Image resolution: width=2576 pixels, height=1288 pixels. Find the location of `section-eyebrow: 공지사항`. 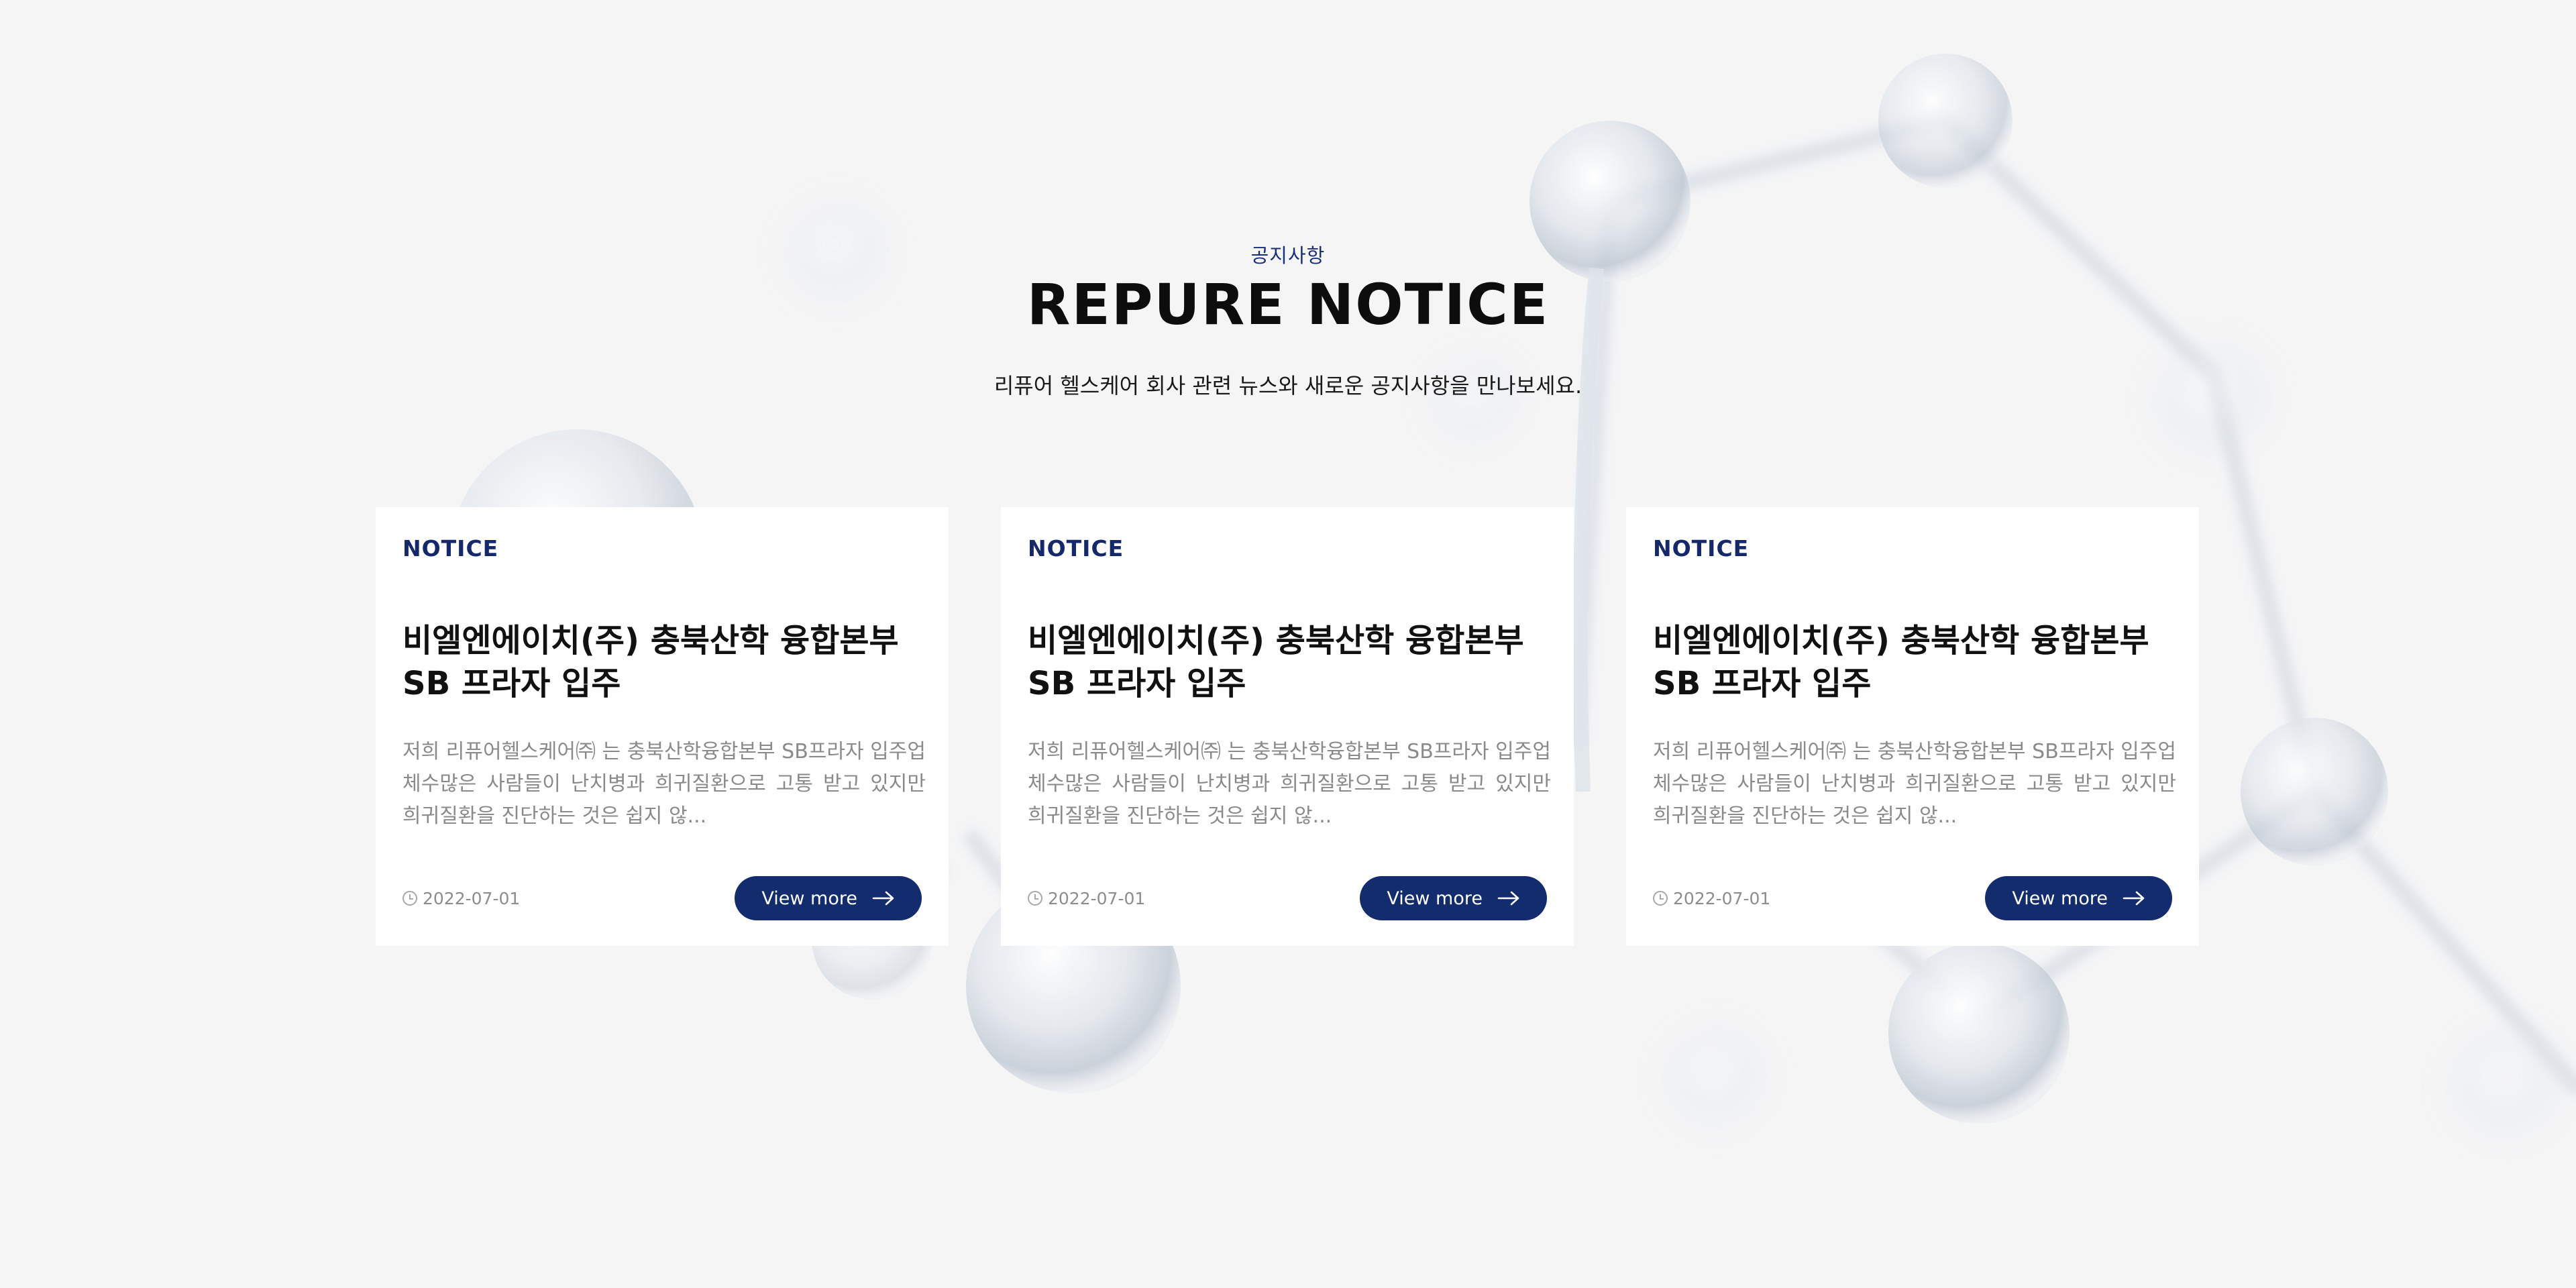

section-eyebrow: 공지사항 is located at coordinates (1288, 255).